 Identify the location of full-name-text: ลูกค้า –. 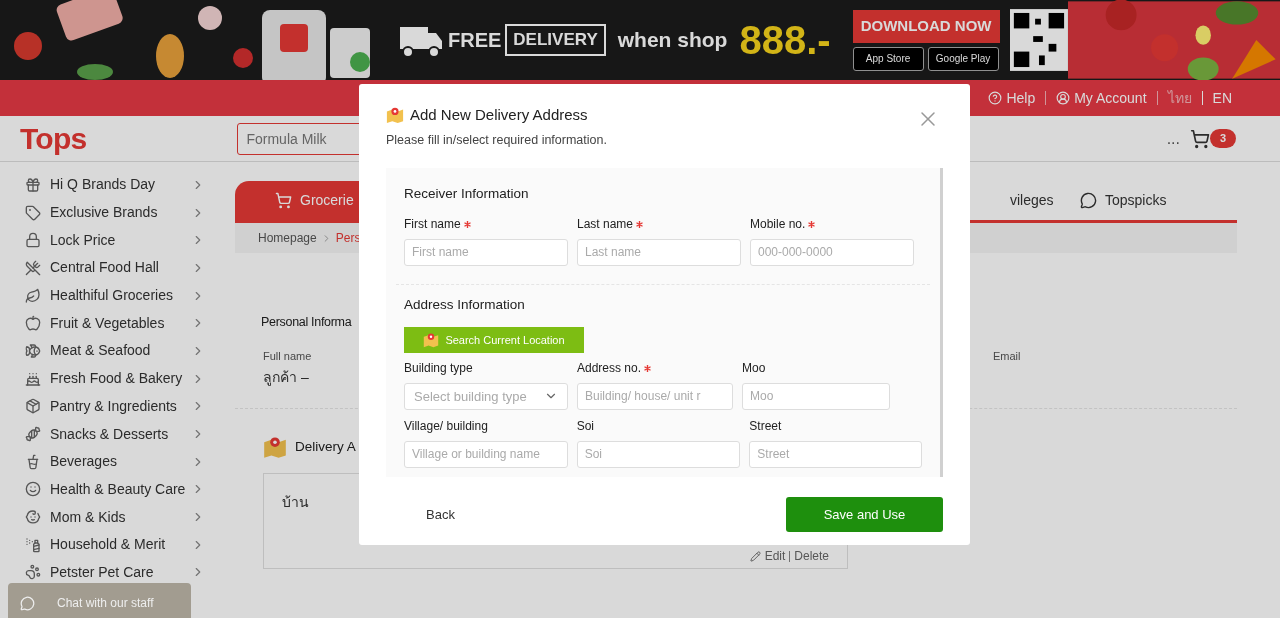
(286, 378).